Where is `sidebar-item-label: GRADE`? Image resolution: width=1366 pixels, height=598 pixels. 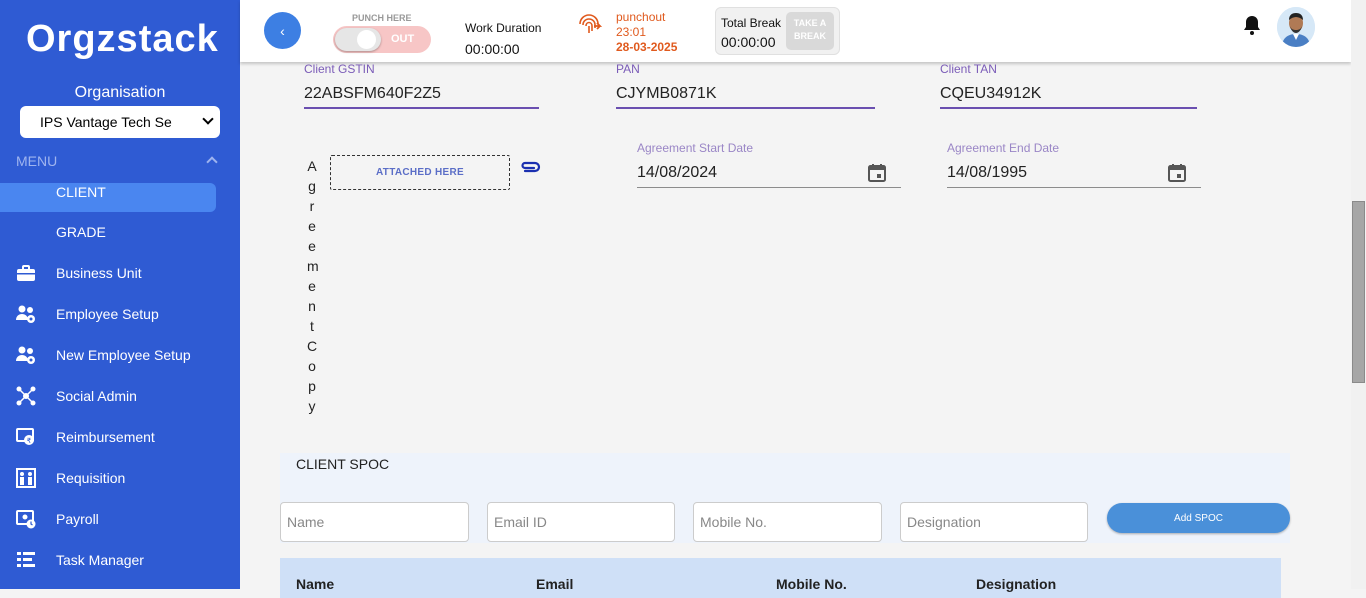 sidebar-item-label: GRADE is located at coordinates (81, 232).